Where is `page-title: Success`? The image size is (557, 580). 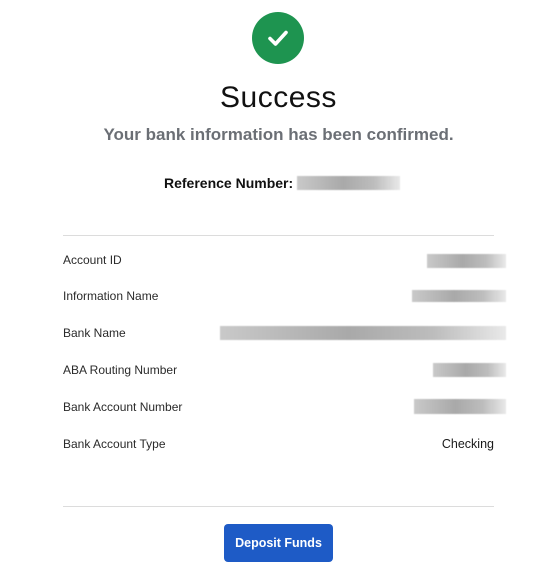 page-title: Success is located at coordinates (278, 97).